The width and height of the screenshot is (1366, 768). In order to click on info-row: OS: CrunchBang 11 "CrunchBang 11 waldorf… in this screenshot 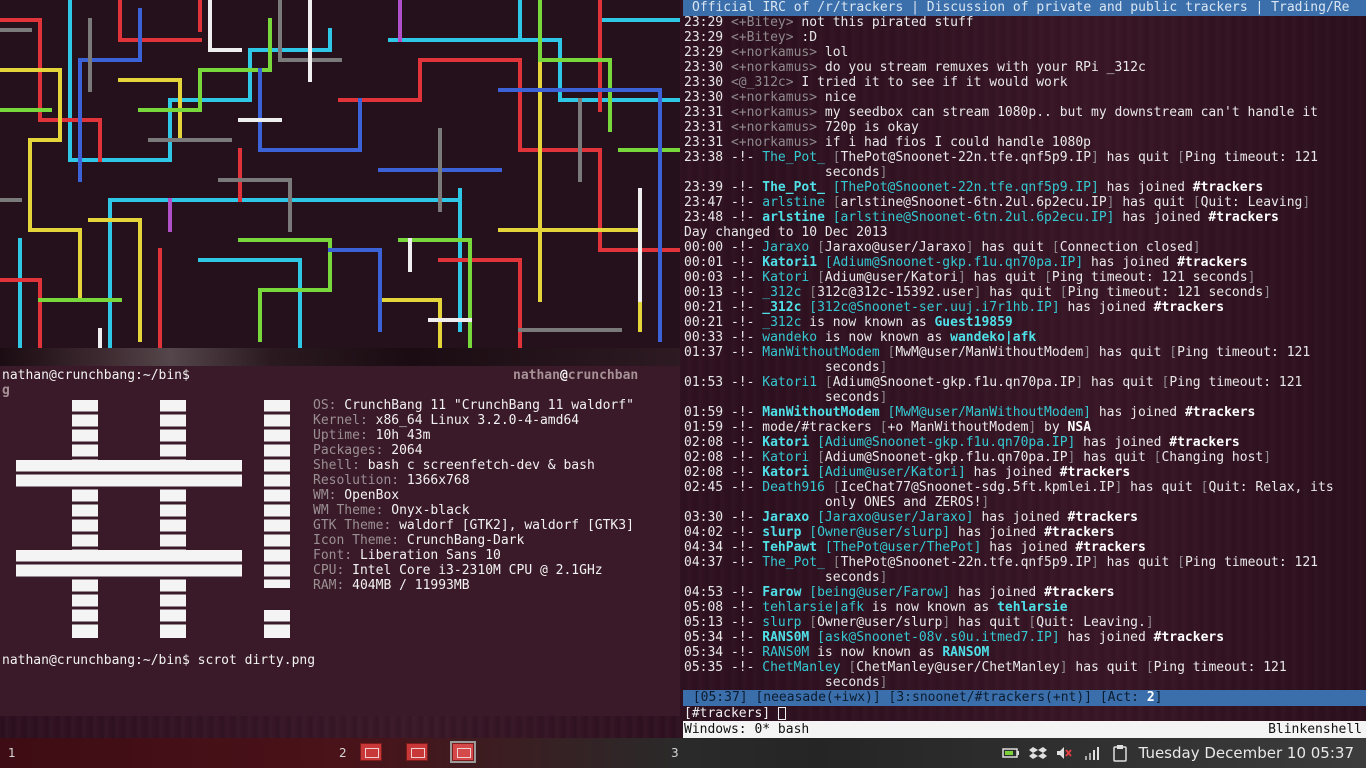, I will do `click(473, 405)`.